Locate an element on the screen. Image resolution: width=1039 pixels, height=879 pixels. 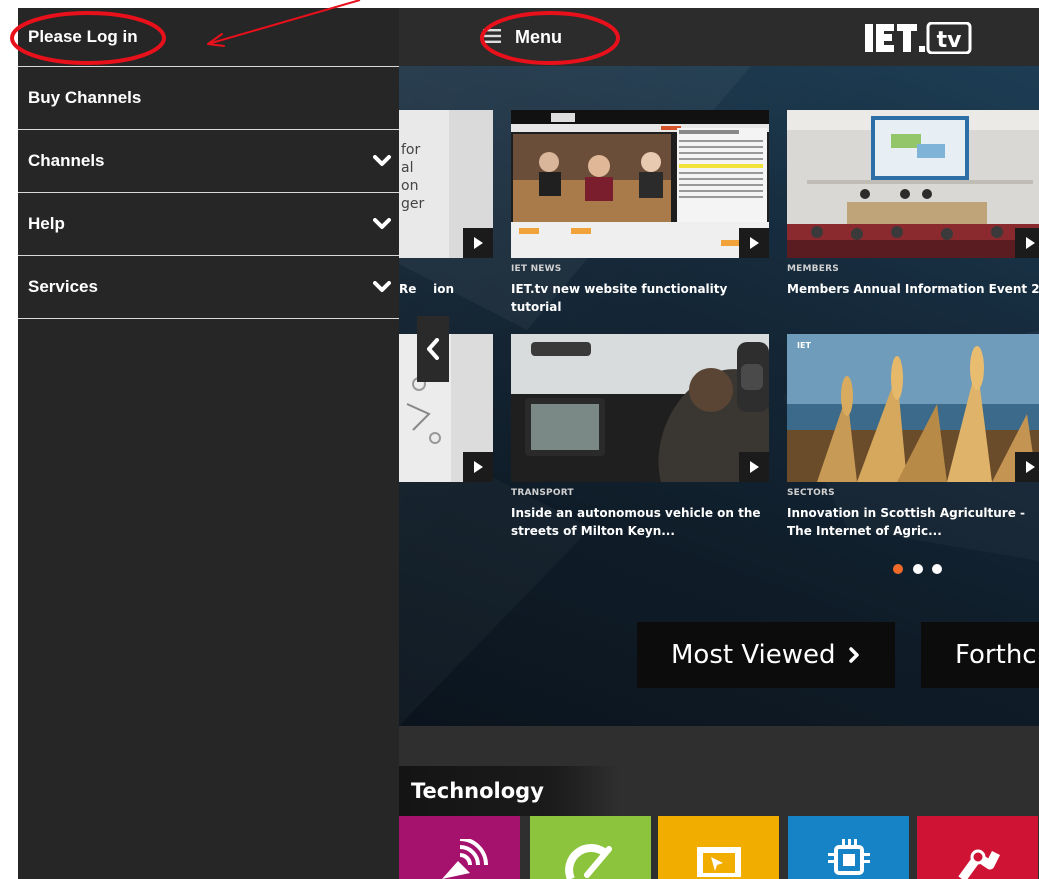
buy-channels-label: Buy Channels is located at coordinates (85, 97).